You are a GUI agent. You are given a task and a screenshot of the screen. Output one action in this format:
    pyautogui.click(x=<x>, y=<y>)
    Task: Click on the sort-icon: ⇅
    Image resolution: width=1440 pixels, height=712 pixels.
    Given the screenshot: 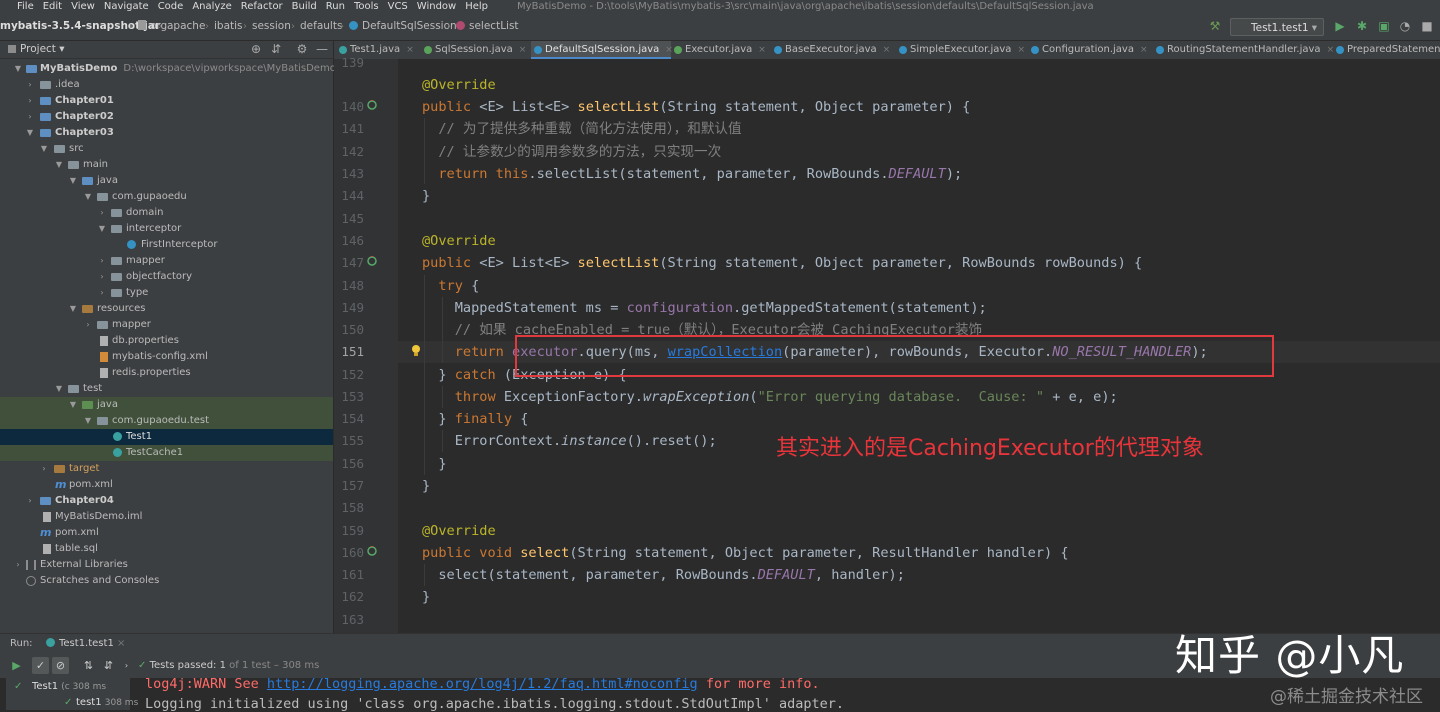 What is the action you would take?
    pyautogui.click(x=88, y=665)
    